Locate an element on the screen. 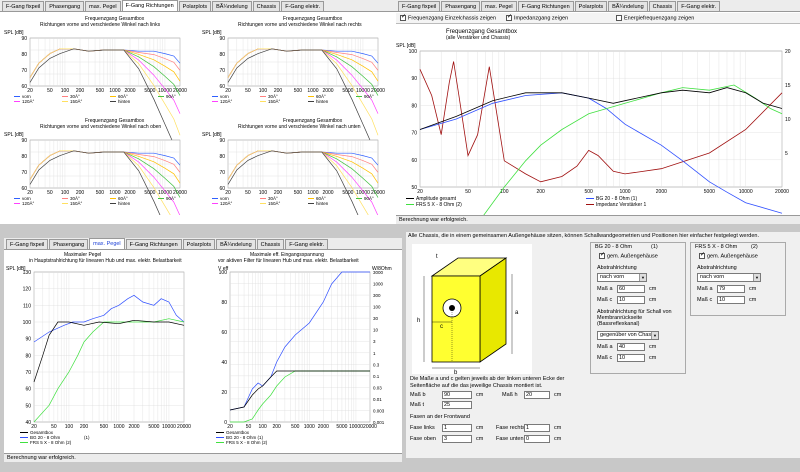  fase-input-bottom: 0 is located at coordinates (537, 439).